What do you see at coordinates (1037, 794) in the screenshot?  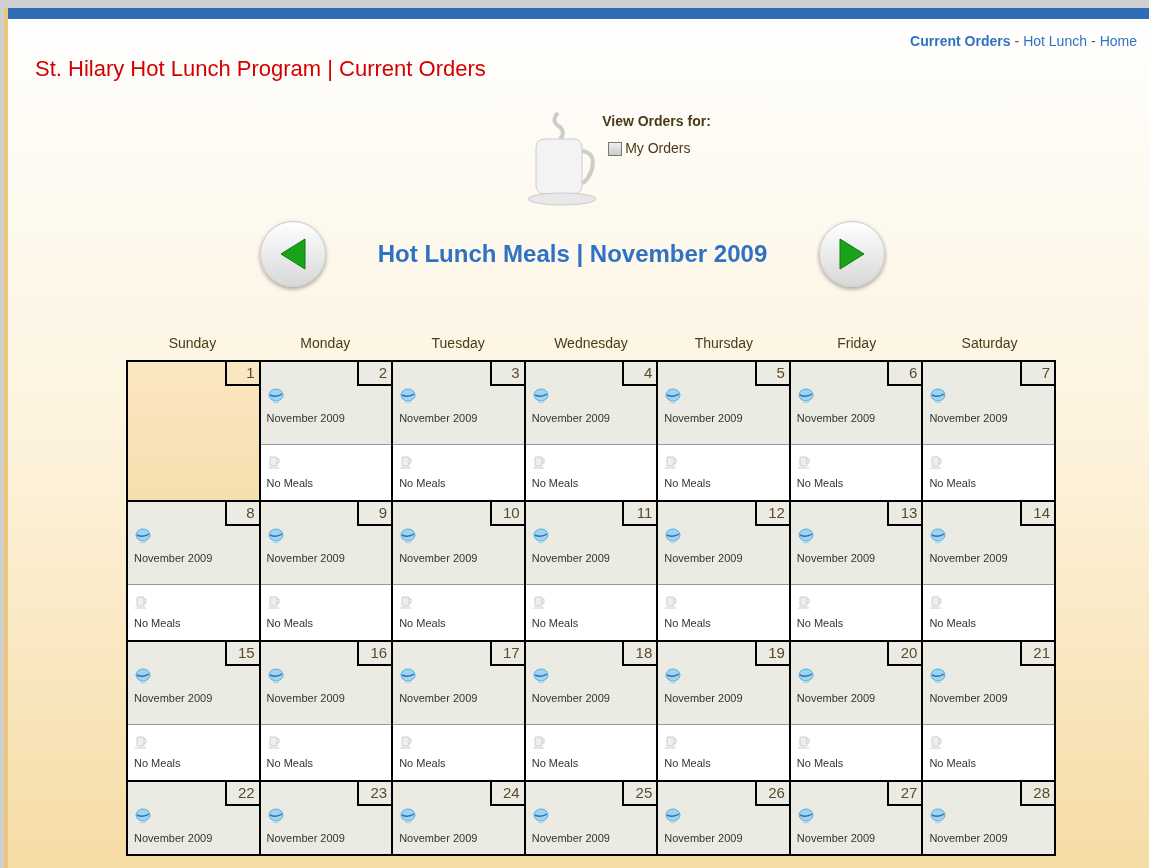 I see `day-number: 28` at bounding box center [1037, 794].